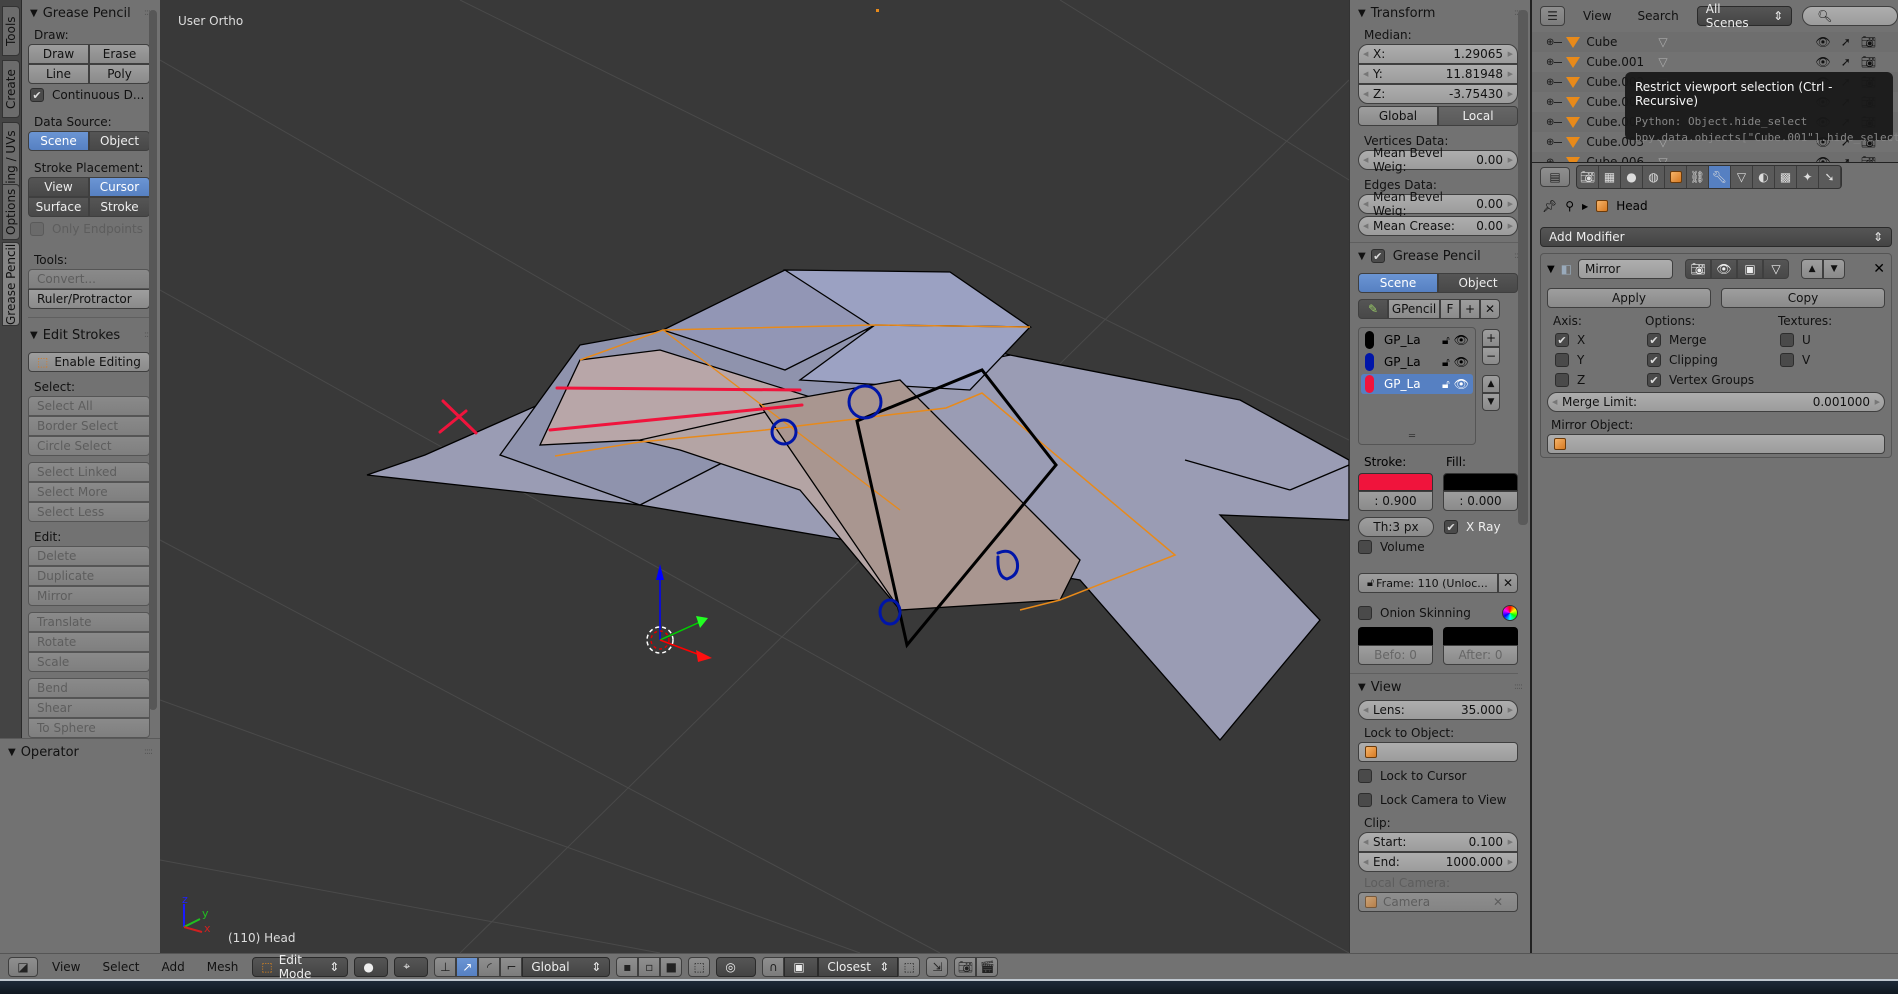 The image size is (1898, 994). I want to click on xray-checkbox: ✔ X Ray, so click(1481, 527).